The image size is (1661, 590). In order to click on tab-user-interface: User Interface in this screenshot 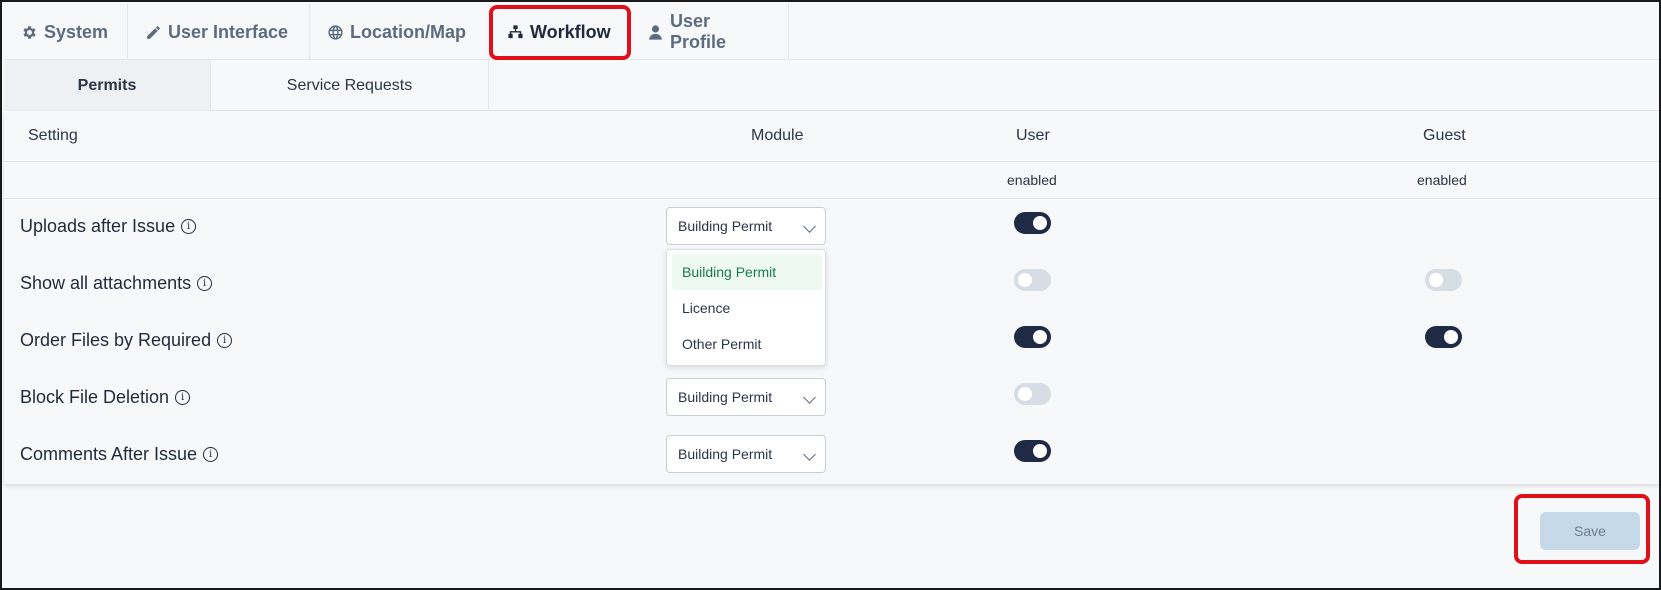, I will do `click(219, 32)`.